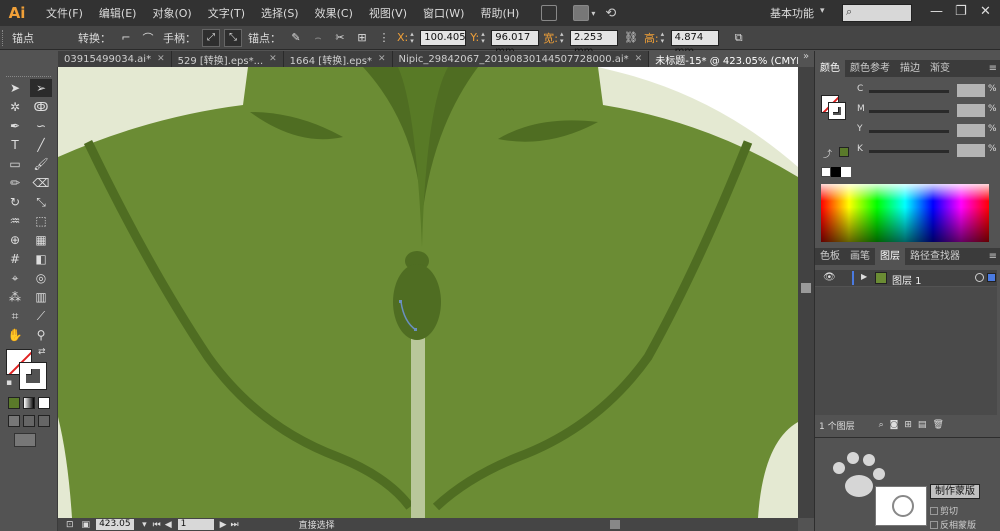 This screenshot has width=1000, height=531. I want to click on vertical-scrollbar, so click(806, 292).